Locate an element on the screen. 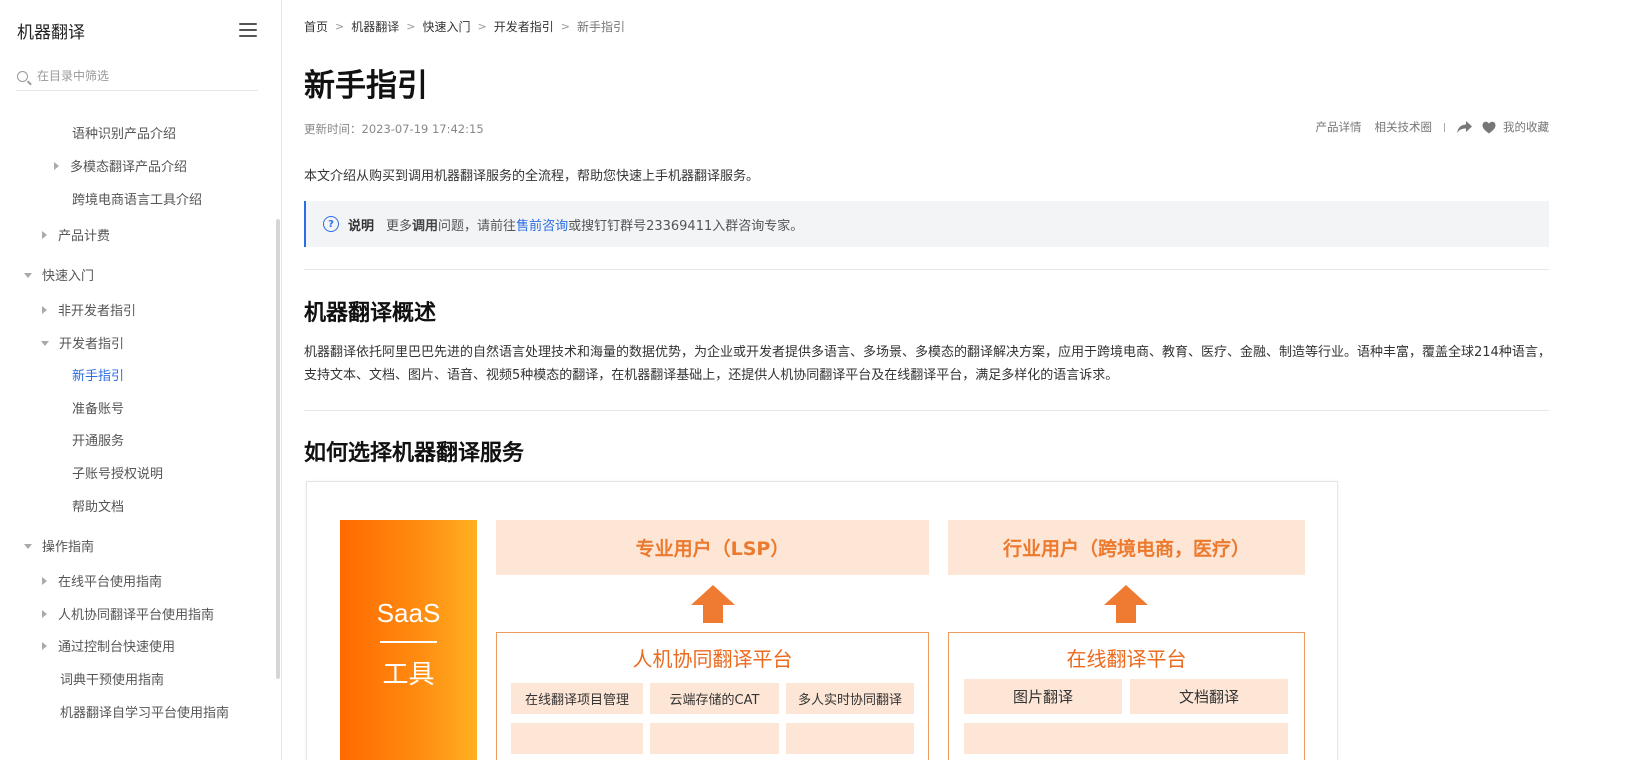  sidebar-item-account: 准备账号 is located at coordinates (98, 410).